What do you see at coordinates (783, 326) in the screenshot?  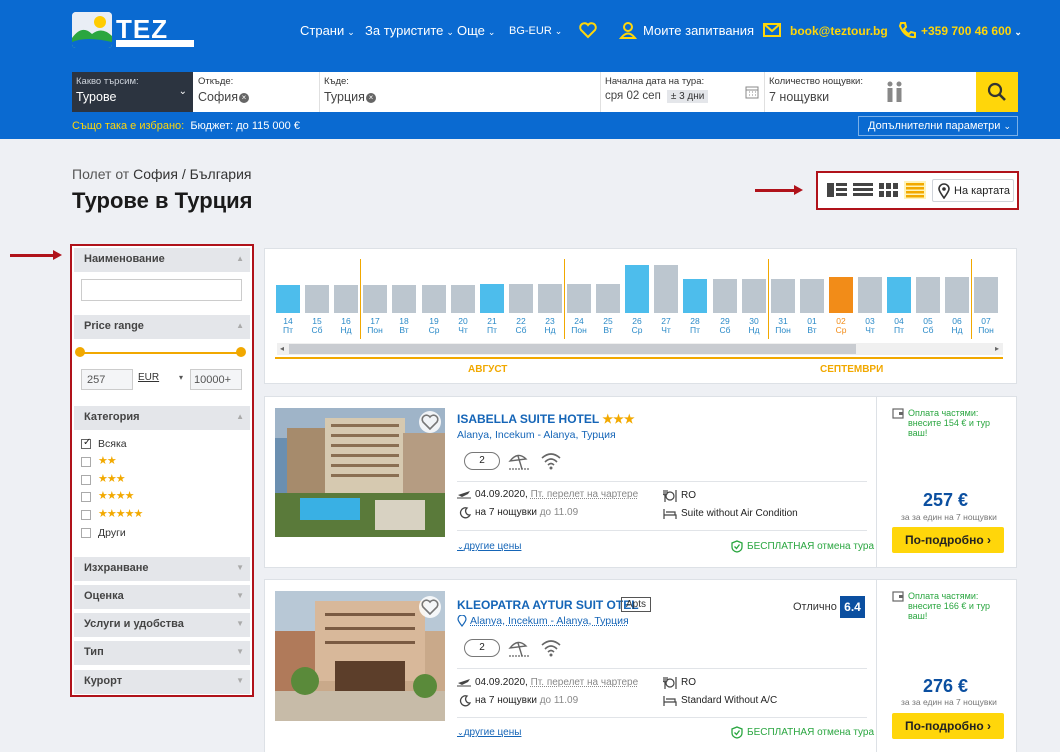 I see `calendar-day-label: 31 Пон` at bounding box center [783, 326].